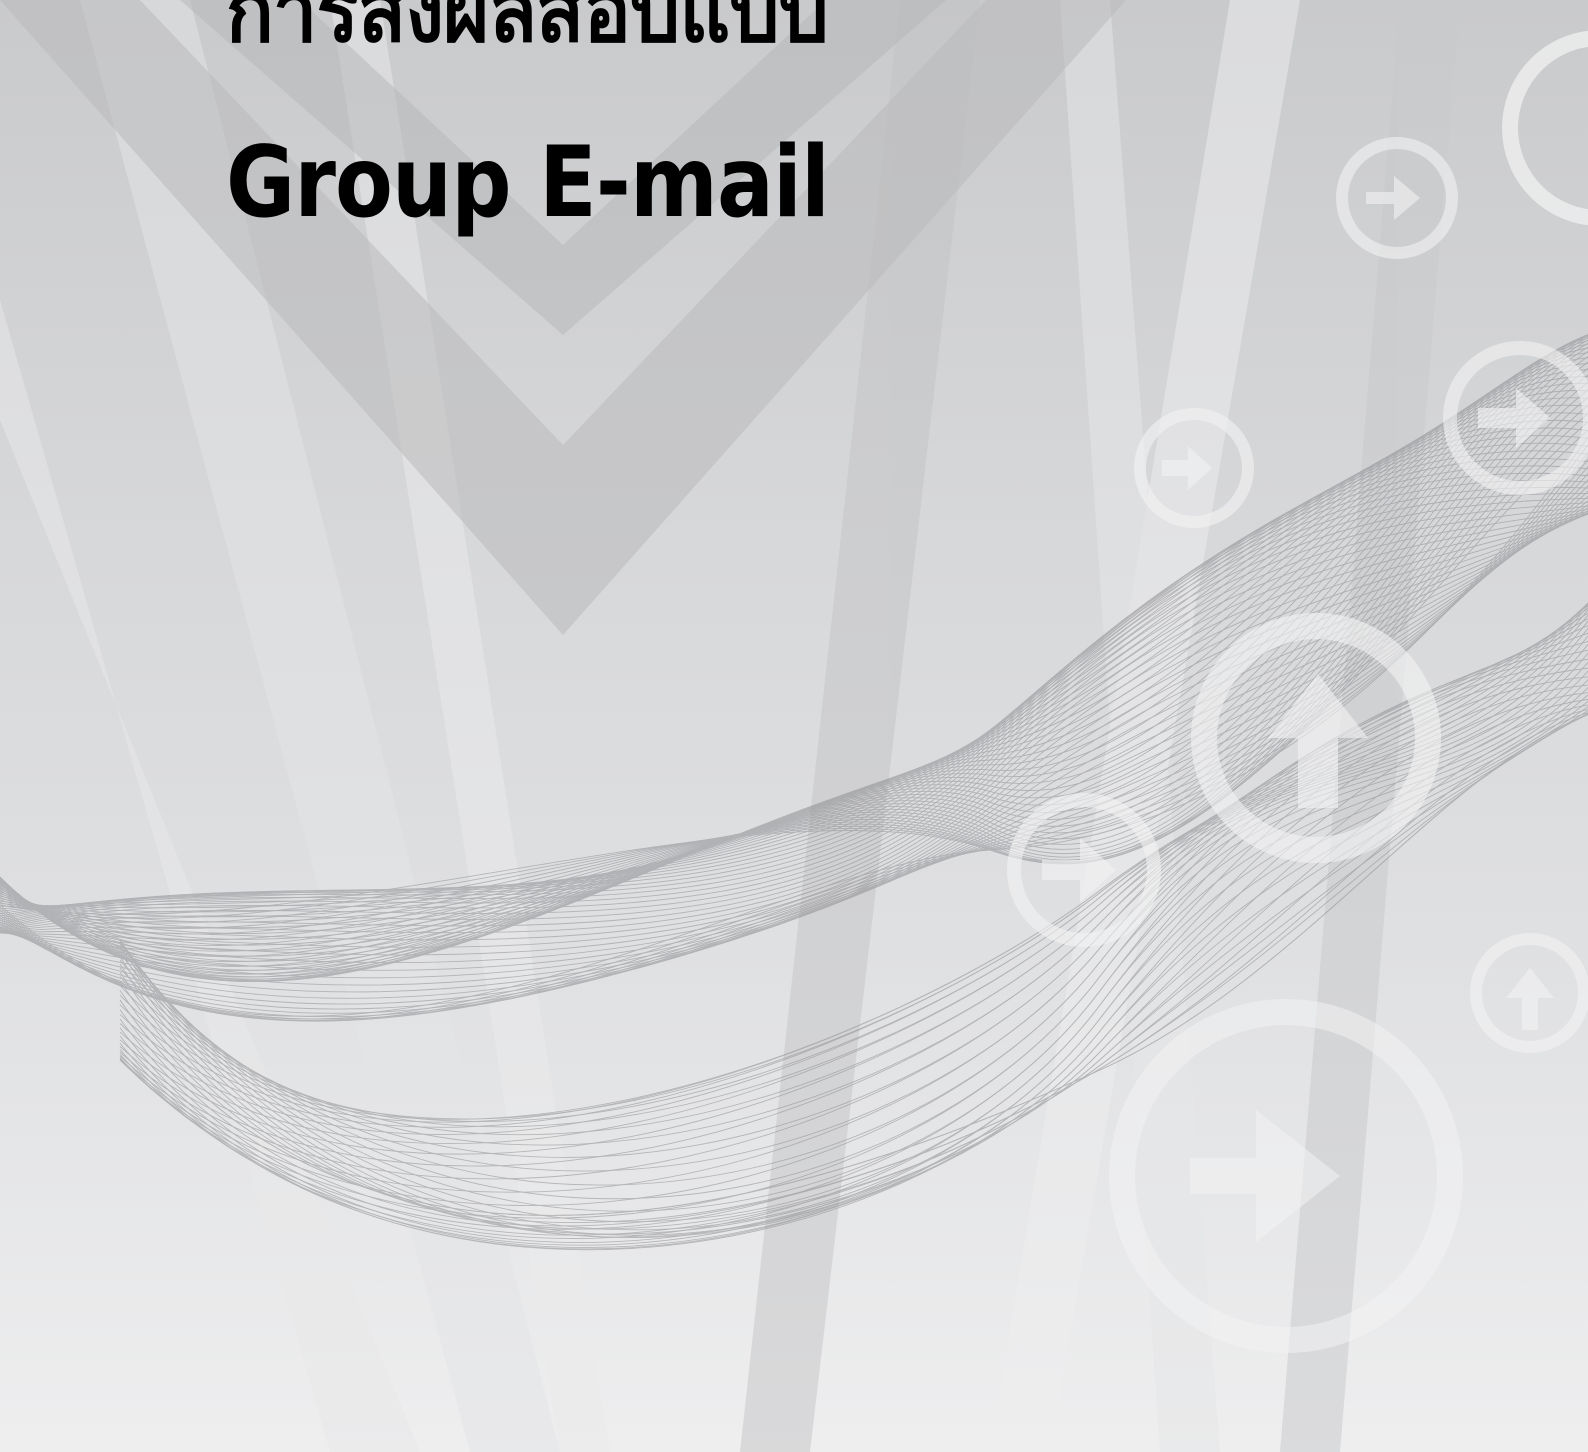  Describe the element at coordinates (1529, 993) in the screenshot. I see `arrow-up-circle-icon` at that location.